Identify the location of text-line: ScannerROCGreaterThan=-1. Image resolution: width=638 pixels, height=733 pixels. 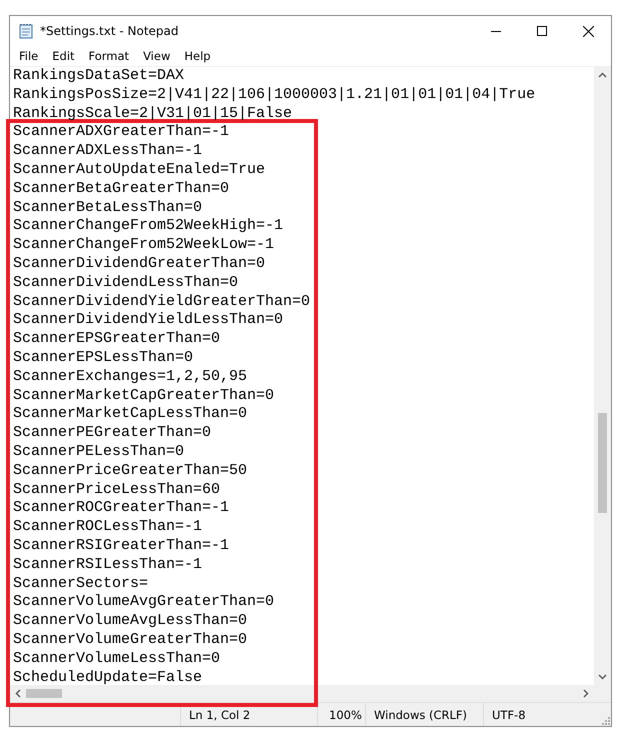
(121, 508).